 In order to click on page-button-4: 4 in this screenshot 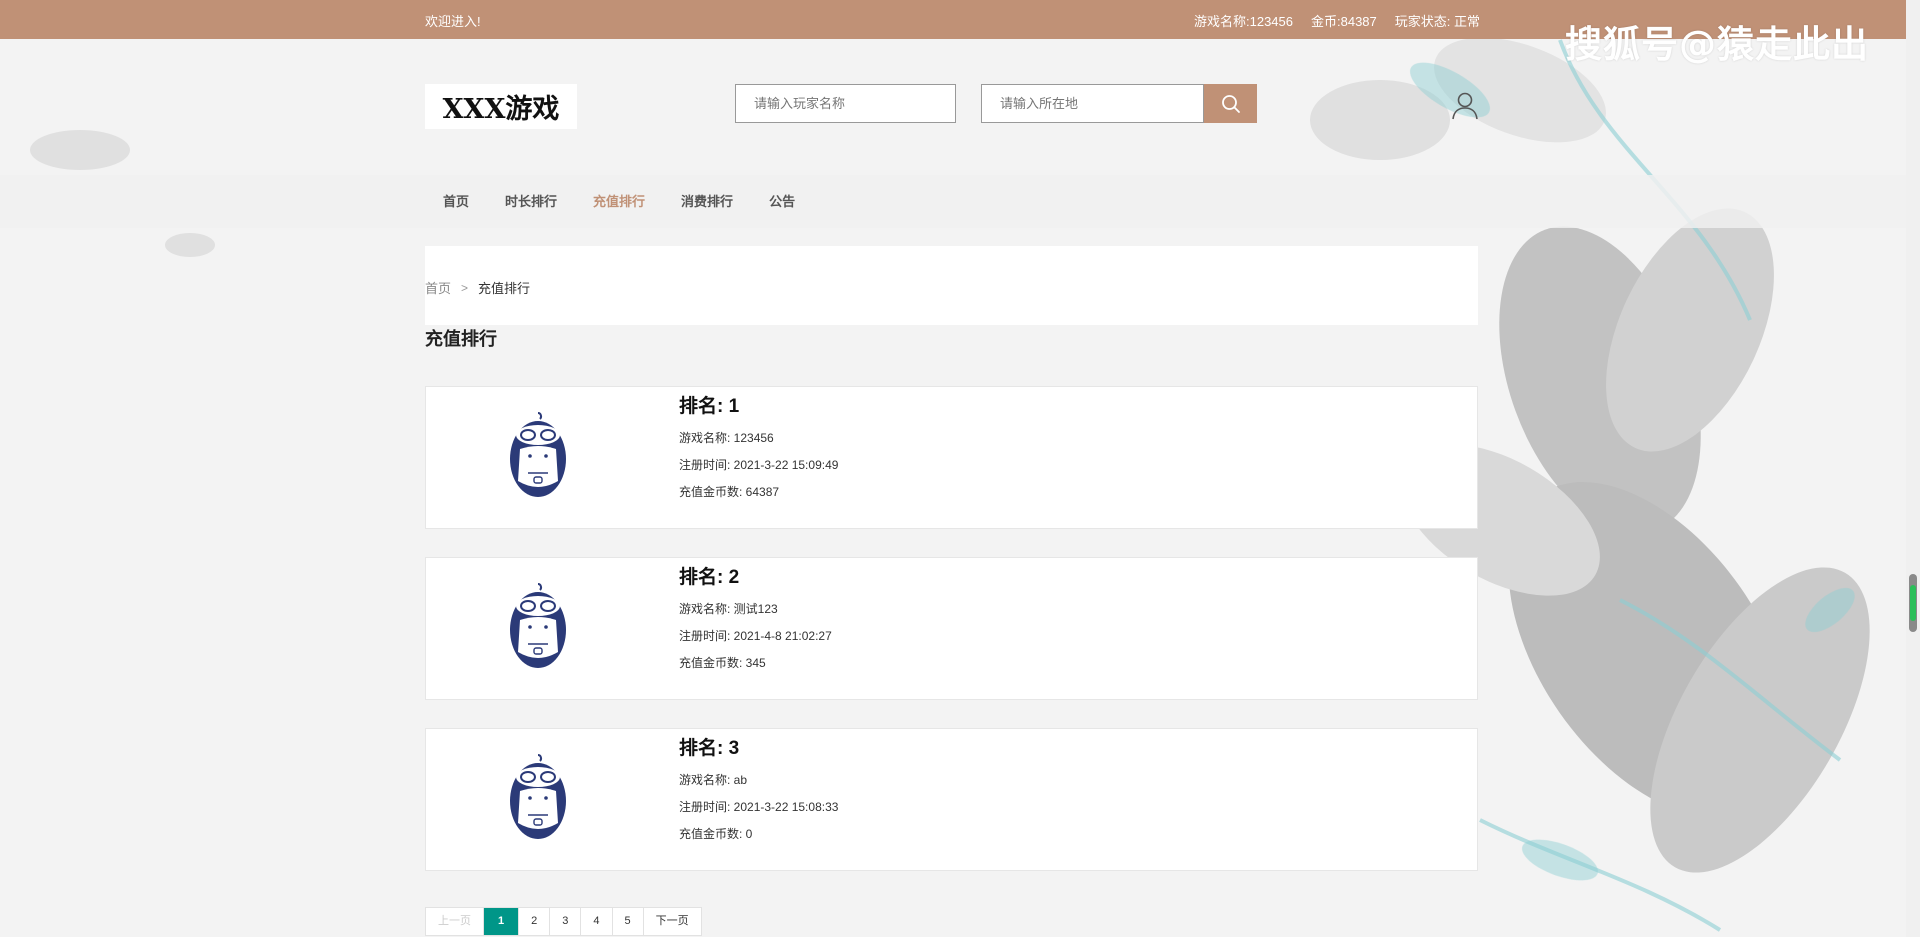, I will do `click(597, 921)`.